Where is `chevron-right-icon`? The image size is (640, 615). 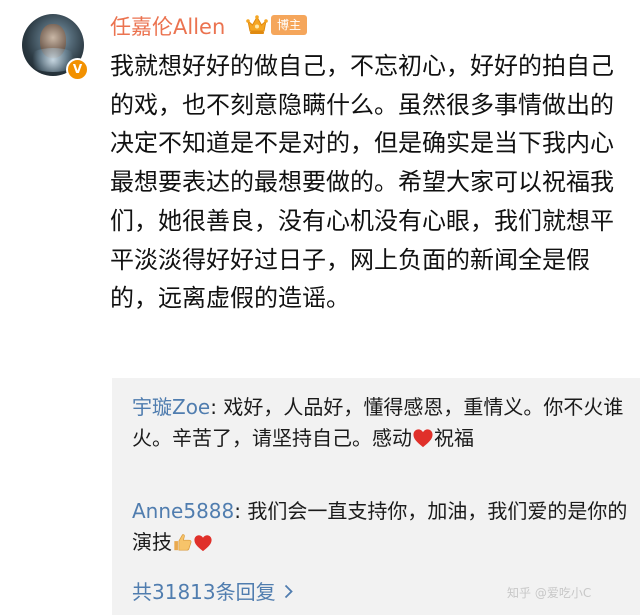
chevron-right-icon is located at coordinates (288, 591).